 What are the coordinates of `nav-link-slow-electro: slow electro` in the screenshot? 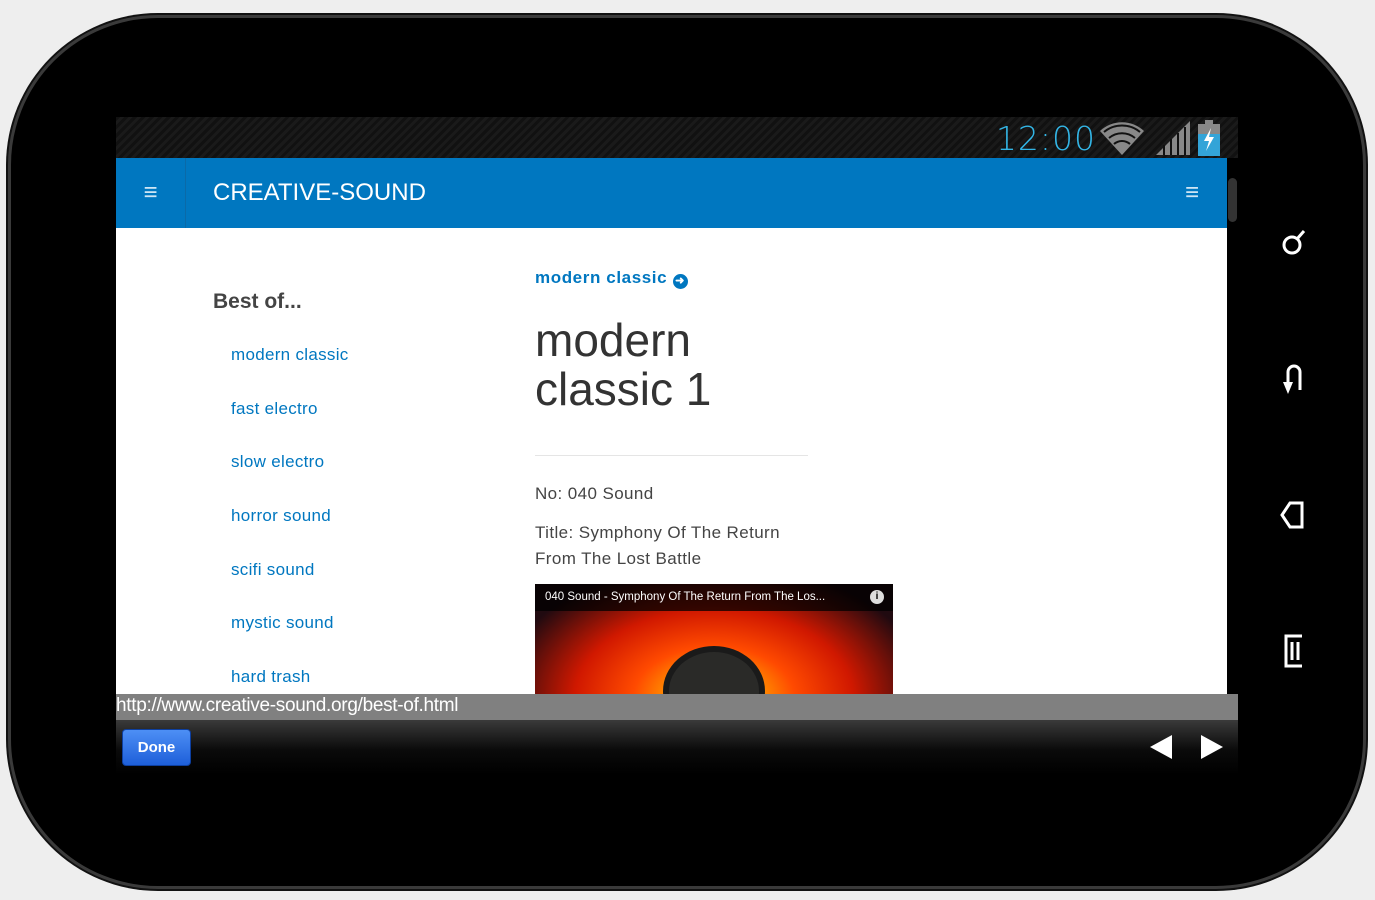 It's located at (277, 462).